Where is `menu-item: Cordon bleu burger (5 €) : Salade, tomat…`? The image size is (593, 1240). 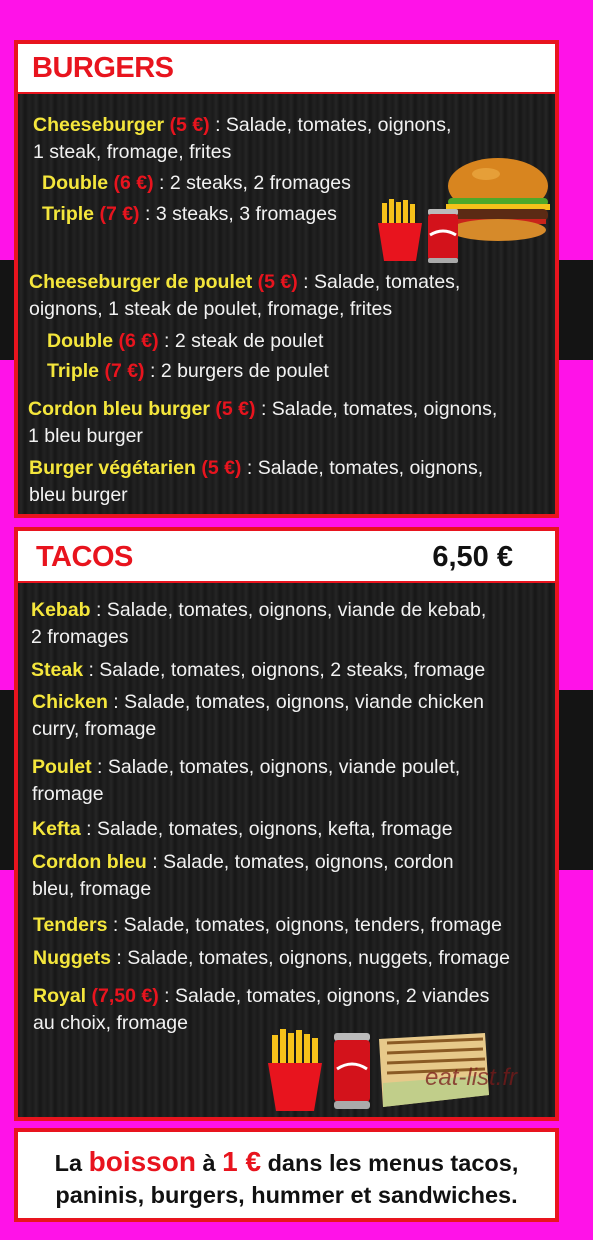 menu-item: Cordon bleu burger (5 €) : Salade, tomat… is located at coordinates (262, 423).